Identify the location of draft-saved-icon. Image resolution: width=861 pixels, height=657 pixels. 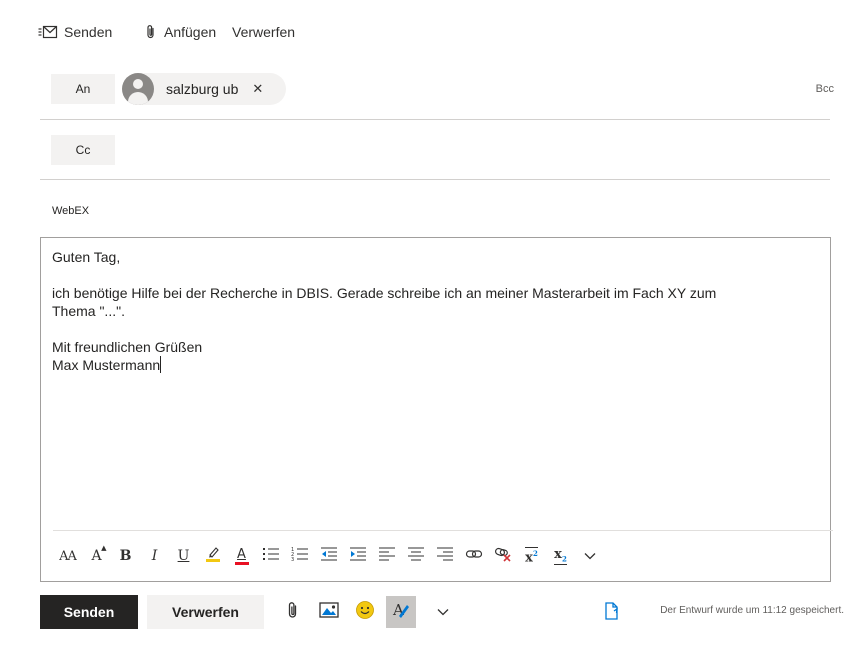
(612, 613).